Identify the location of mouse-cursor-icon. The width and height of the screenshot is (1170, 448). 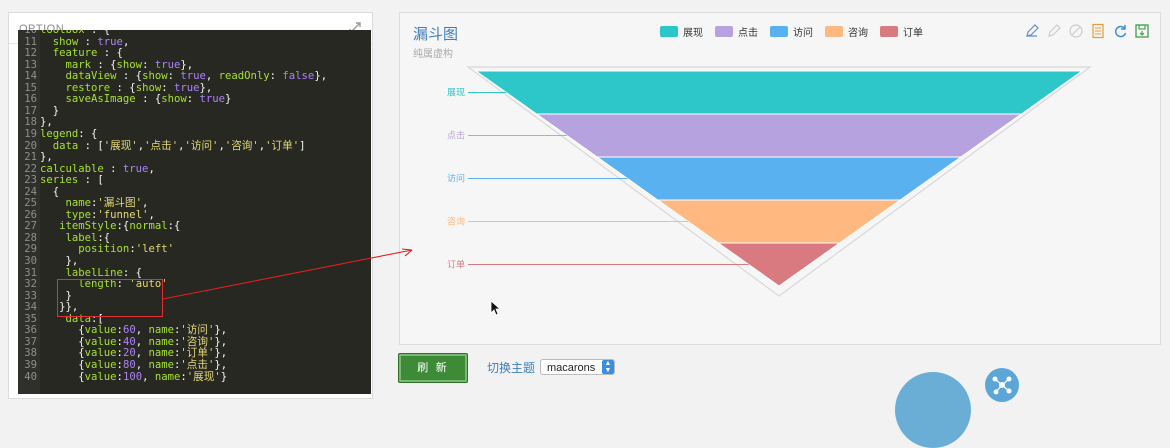
(495, 308).